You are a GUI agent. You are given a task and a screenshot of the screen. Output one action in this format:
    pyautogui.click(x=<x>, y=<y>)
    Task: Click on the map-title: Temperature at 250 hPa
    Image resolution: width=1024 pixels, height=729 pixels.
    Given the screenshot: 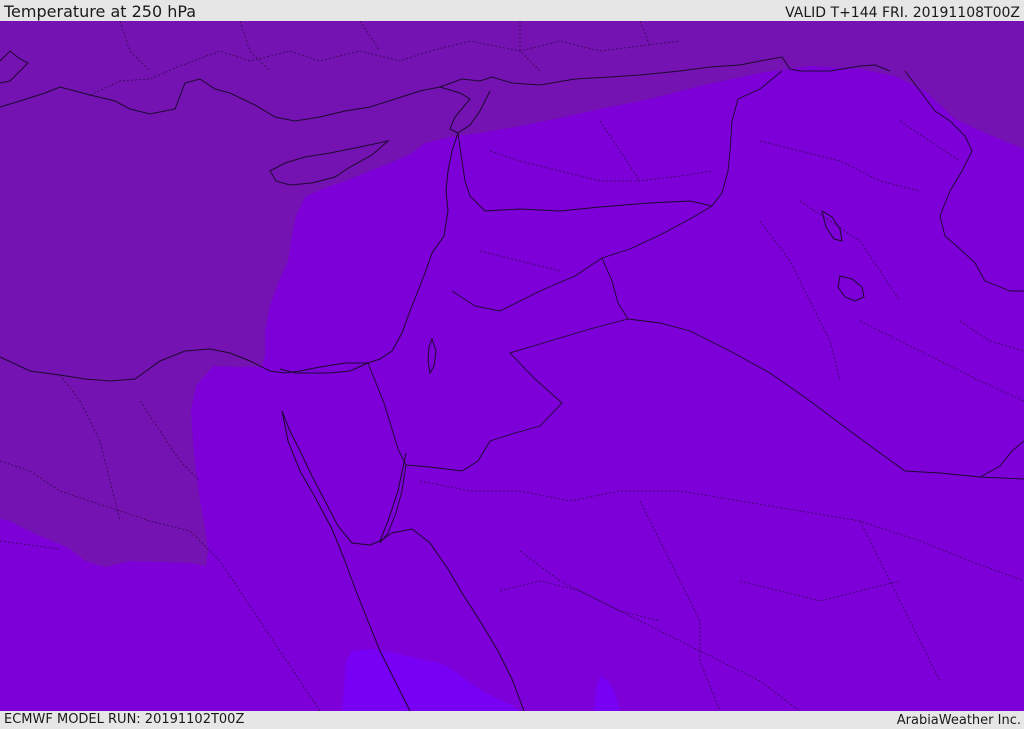 What is the action you would take?
    pyautogui.click(x=100, y=11)
    